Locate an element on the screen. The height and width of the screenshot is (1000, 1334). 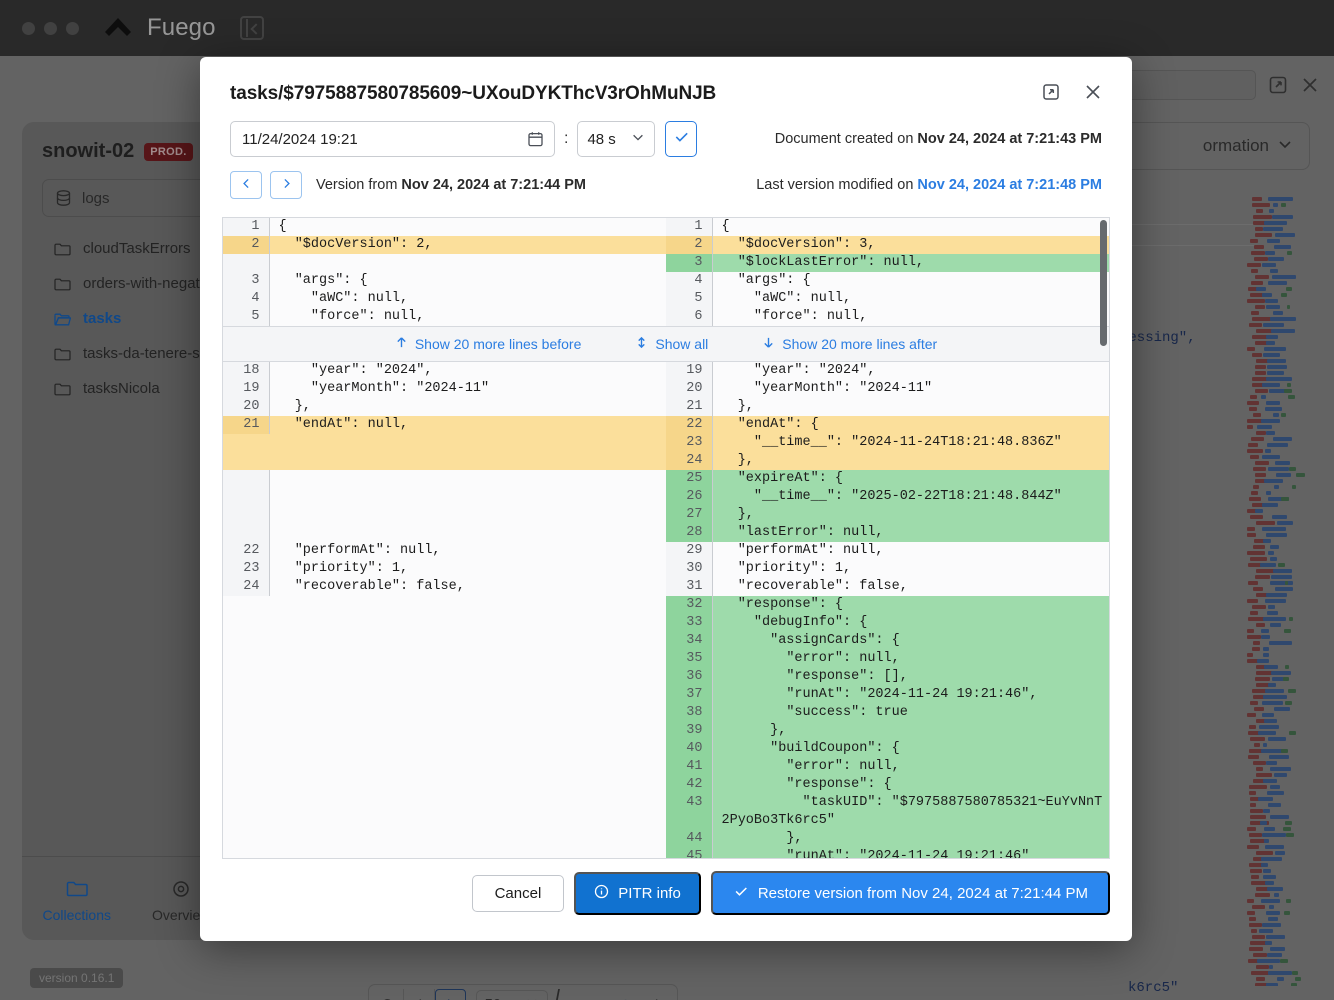
diff-line: 22 "performAt": null, is located at coordinates (444, 551).